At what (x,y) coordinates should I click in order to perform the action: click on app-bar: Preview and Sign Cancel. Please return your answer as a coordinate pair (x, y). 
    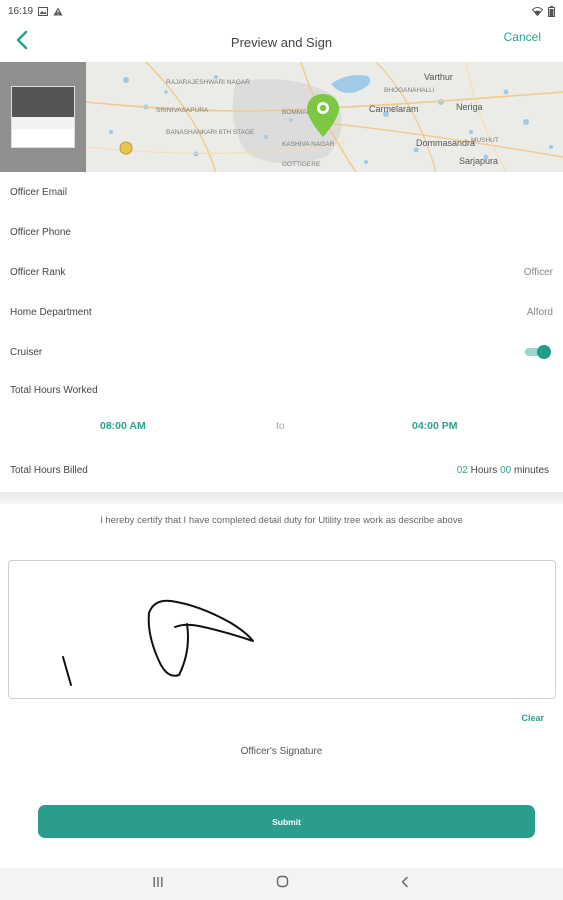
    Looking at the image, I should click on (281, 42).